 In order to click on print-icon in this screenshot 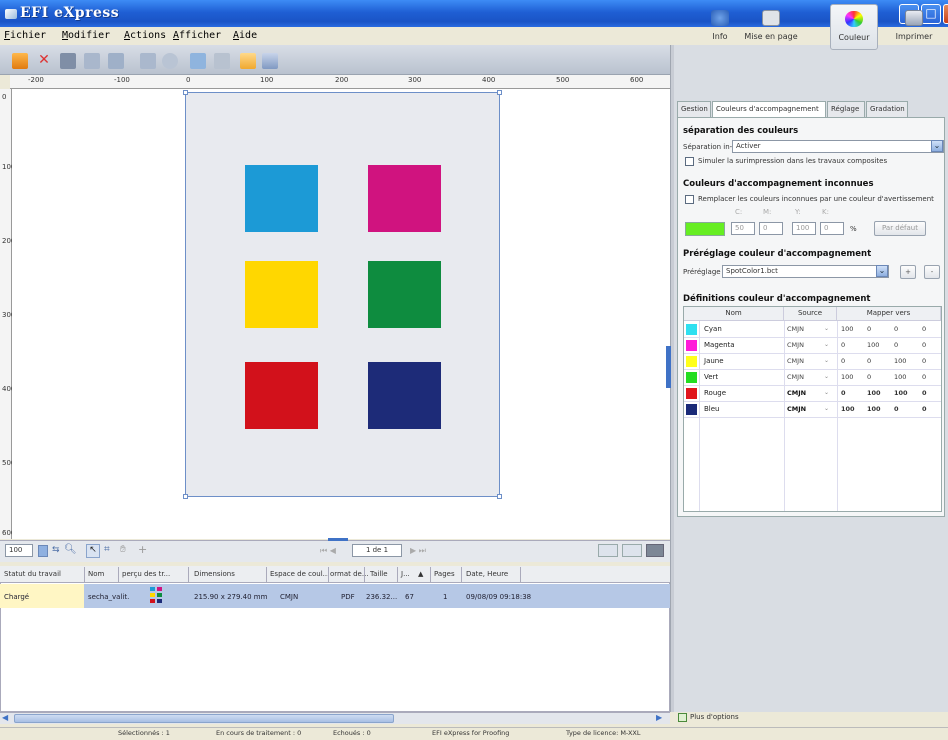, I will do `click(92, 61)`.